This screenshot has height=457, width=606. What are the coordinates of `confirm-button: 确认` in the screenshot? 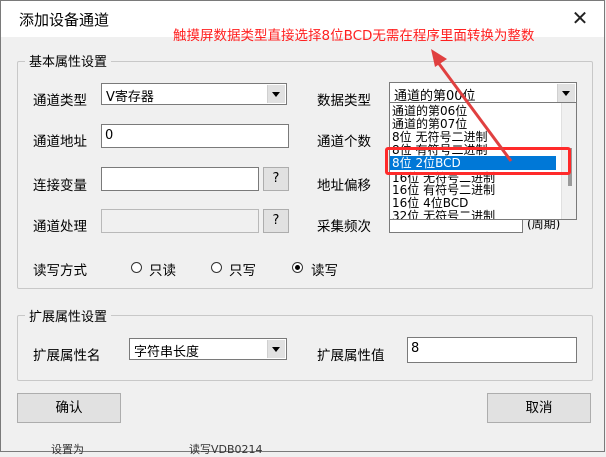 It's located at (69, 408).